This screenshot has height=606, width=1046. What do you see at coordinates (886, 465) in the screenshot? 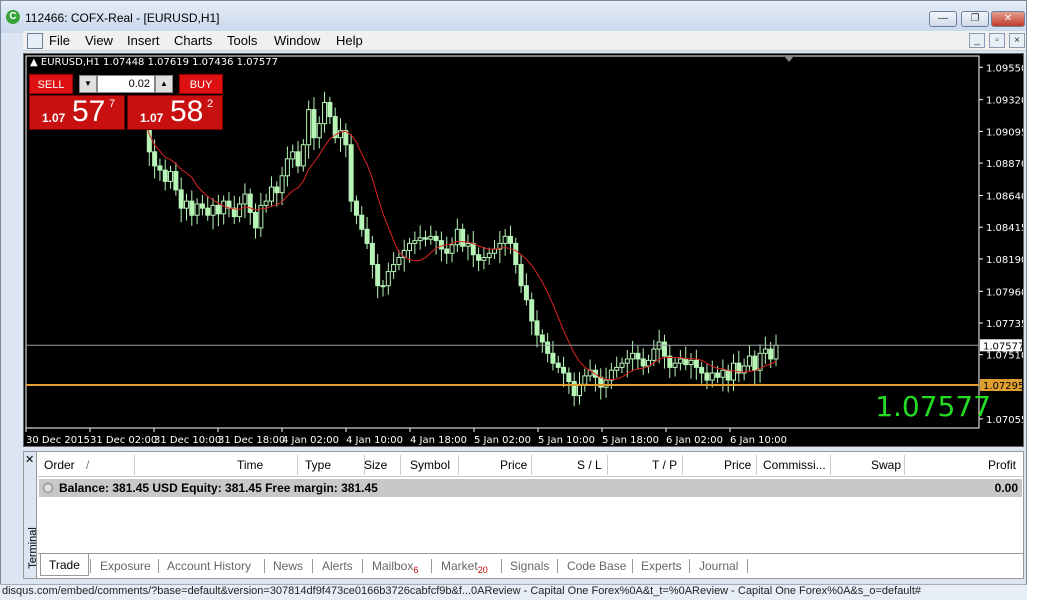
I see `col-swap: Swap` at bounding box center [886, 465].